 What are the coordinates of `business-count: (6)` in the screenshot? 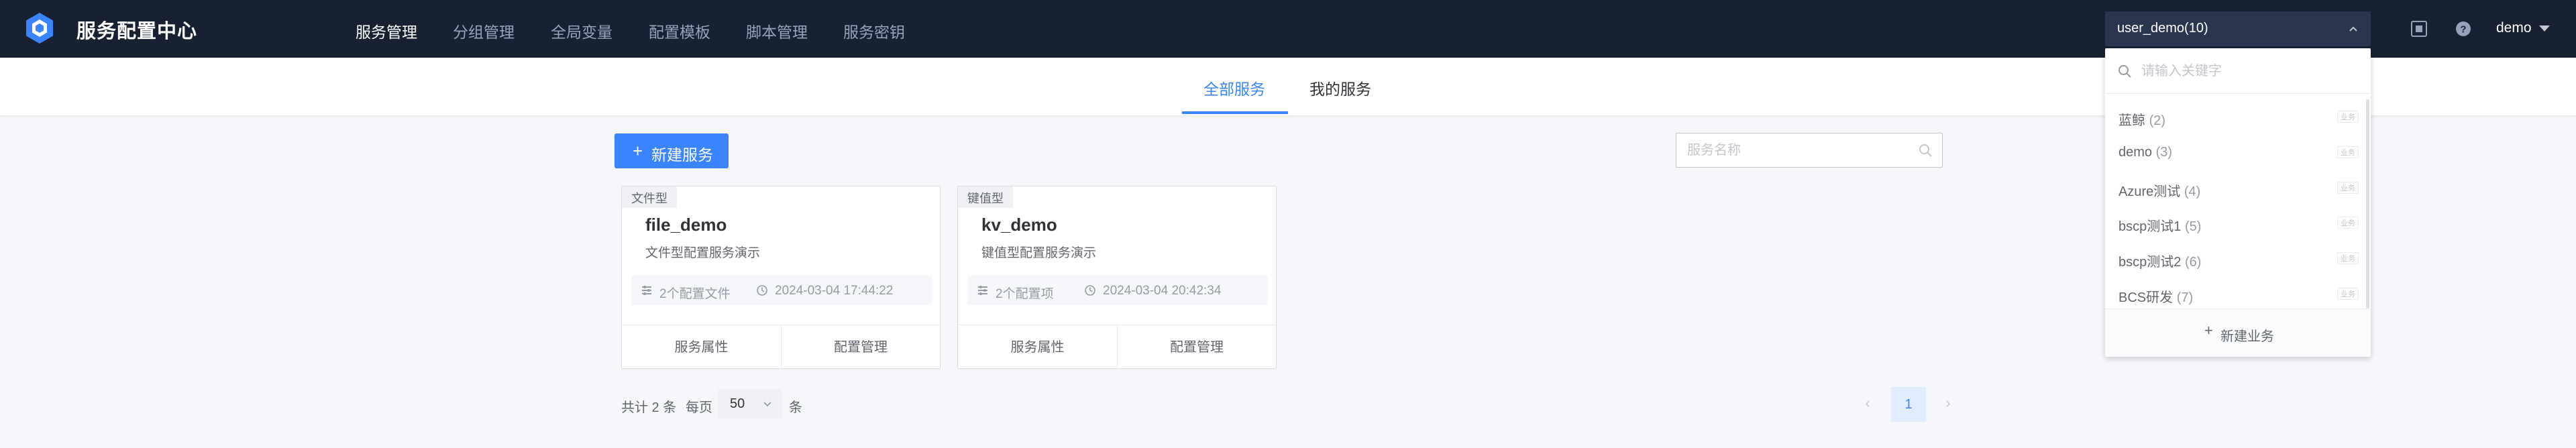 It's located at (2193, 262).